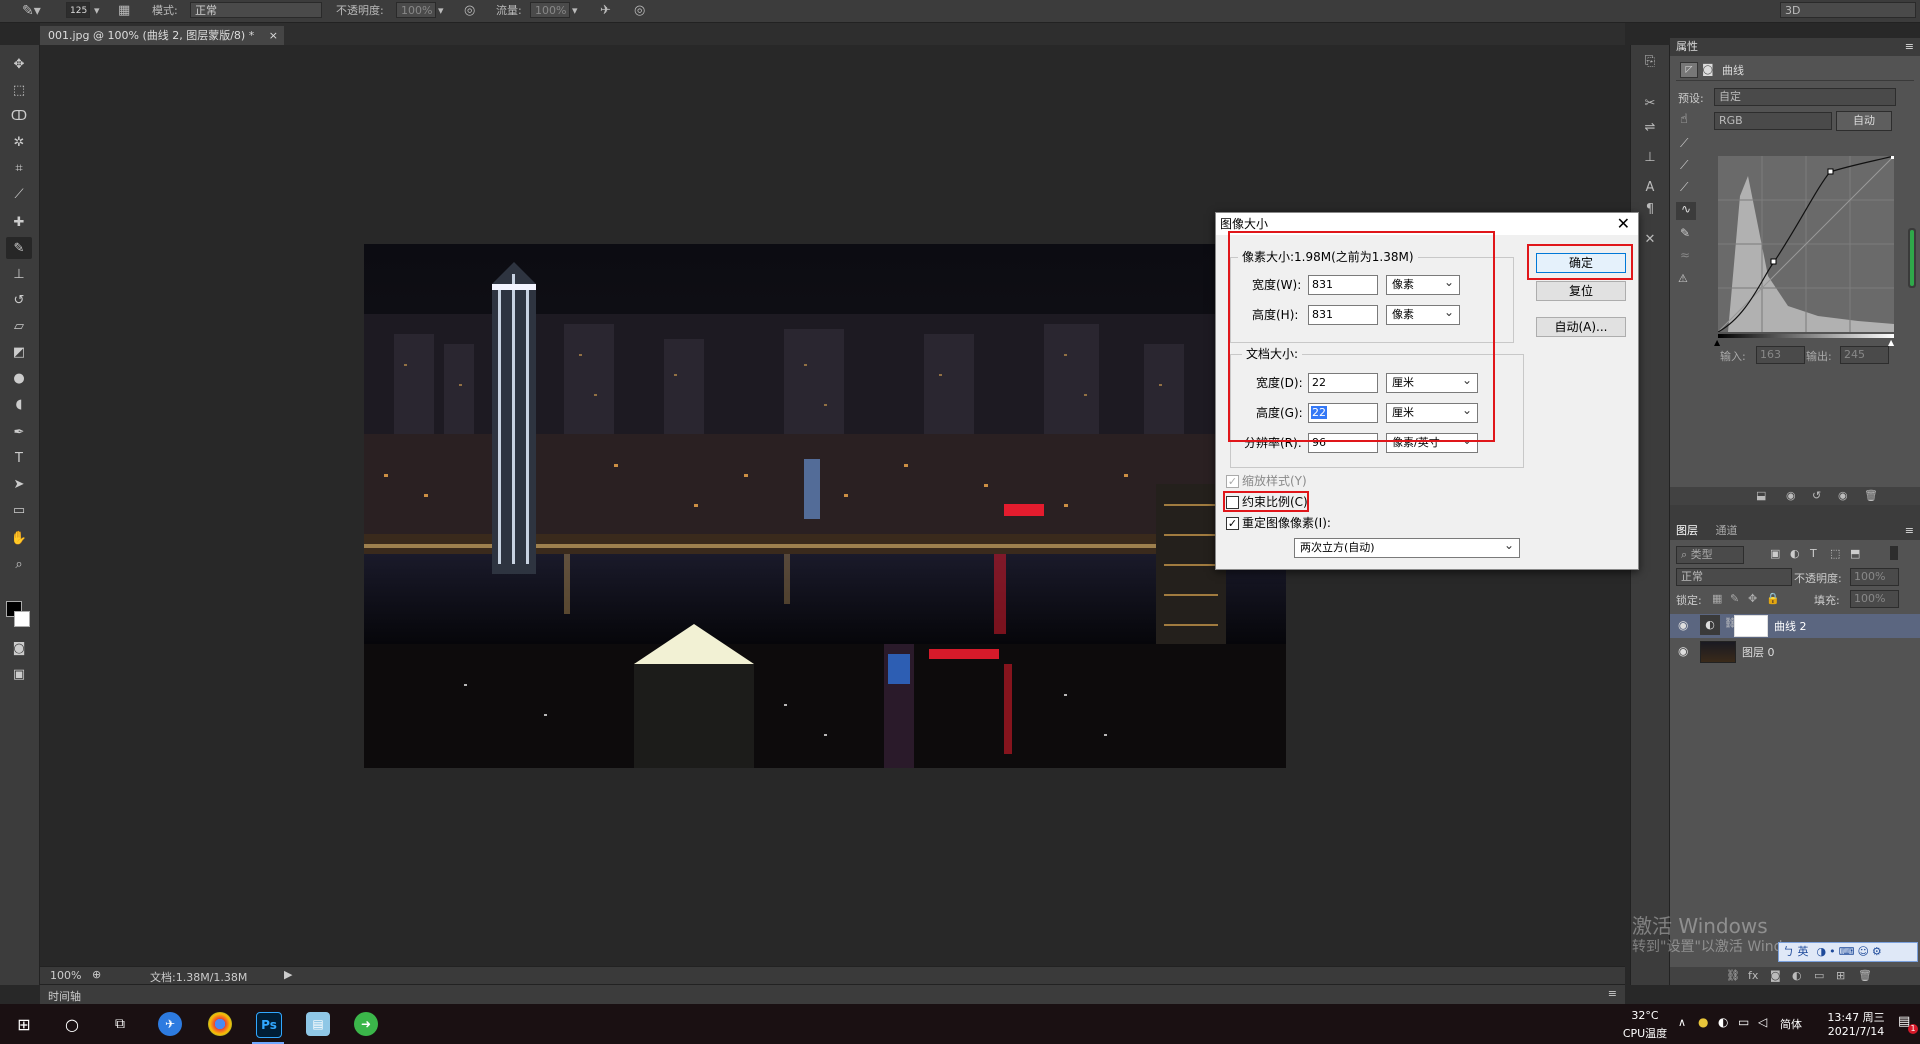 The width and height of the screenshot is (1920, 1044). Describe the element at coordinates (1734, 577) in the screenshot. I see `blend-mode-select: 正常` at that location.